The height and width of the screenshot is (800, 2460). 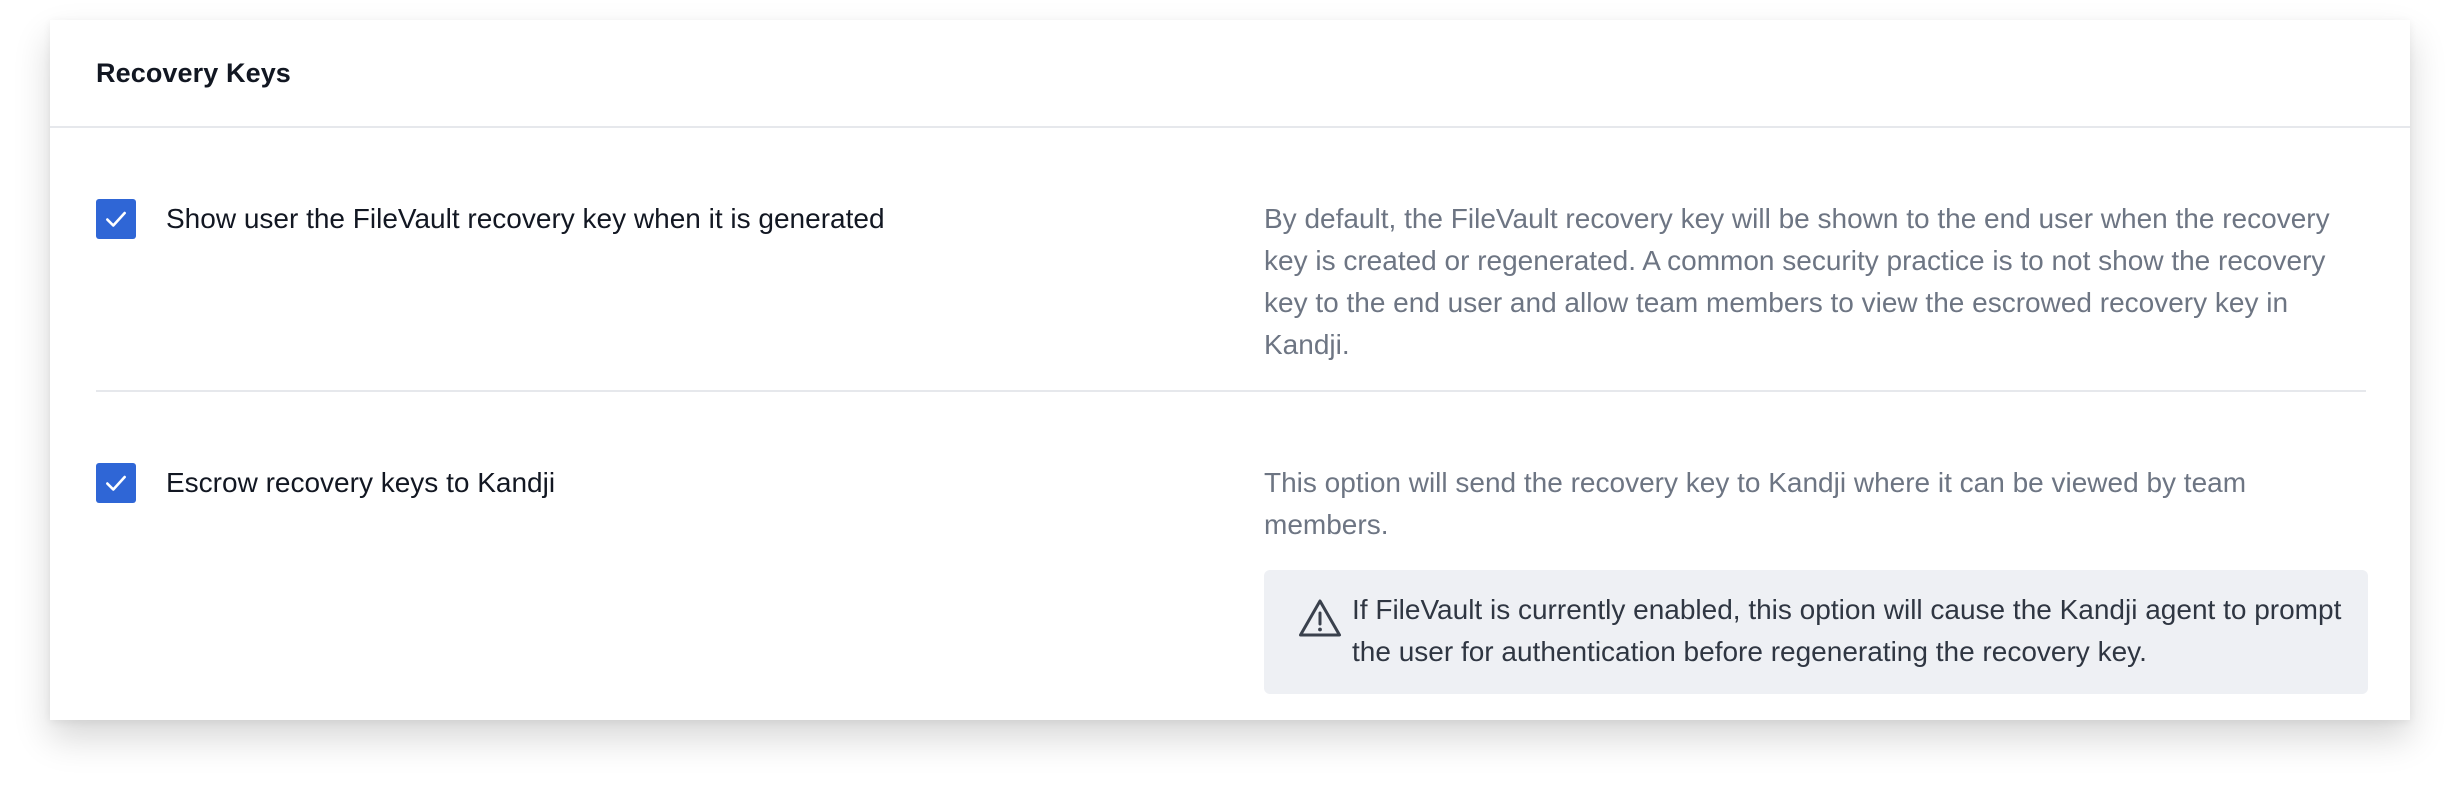 I want to click on escrow-keys-checkbox, so click(x=116, y=483).